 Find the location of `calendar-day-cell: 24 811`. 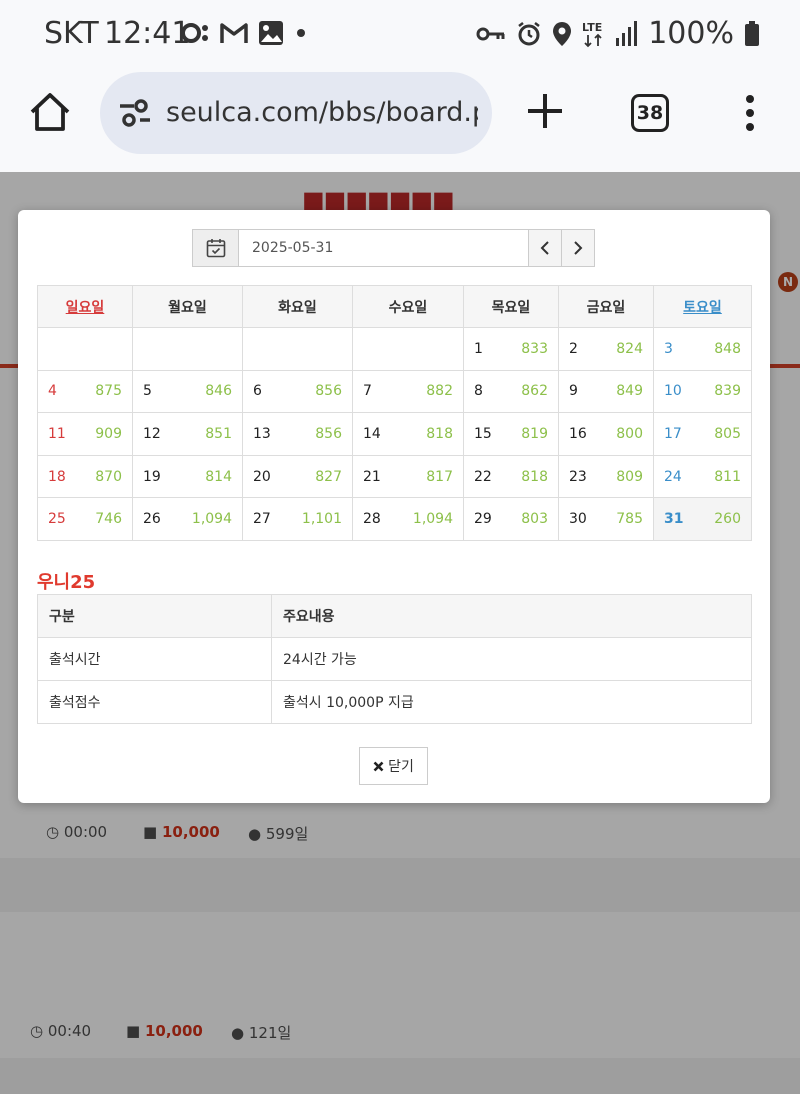

calendar-day-cell: 24 811 is located at coordinates (702, 476).